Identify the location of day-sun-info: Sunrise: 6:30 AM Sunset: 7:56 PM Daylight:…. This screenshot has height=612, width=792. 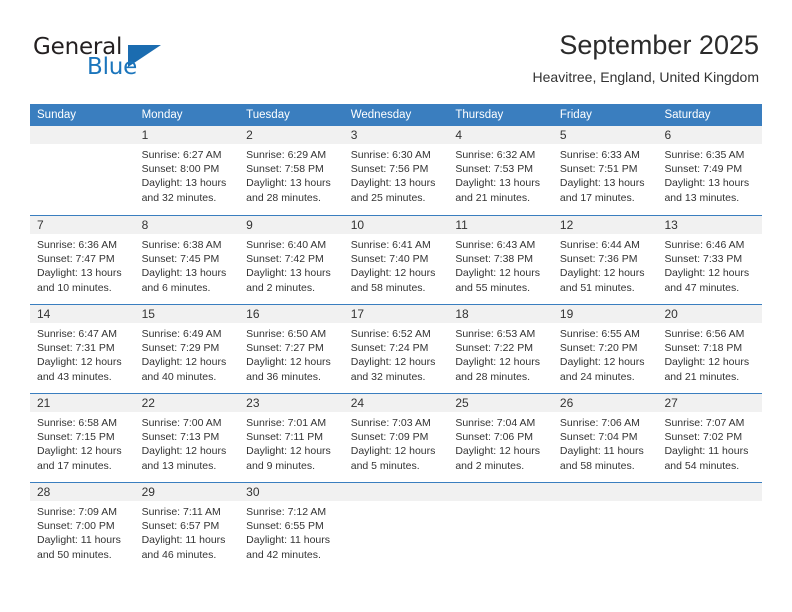
(396, 174).